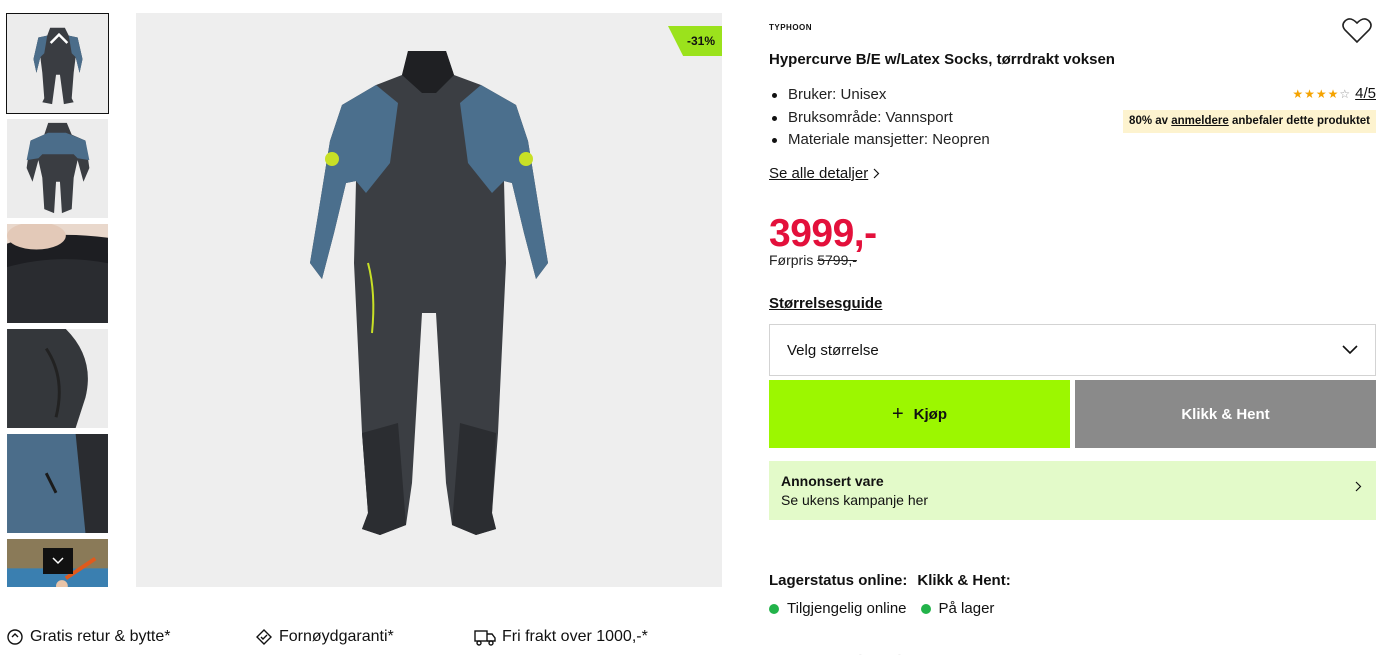 This screenshot has width=1400, height=661. Describe the element at coordinates (59, 38) in the screenshot. I see `chevron-up-icon` at that location.